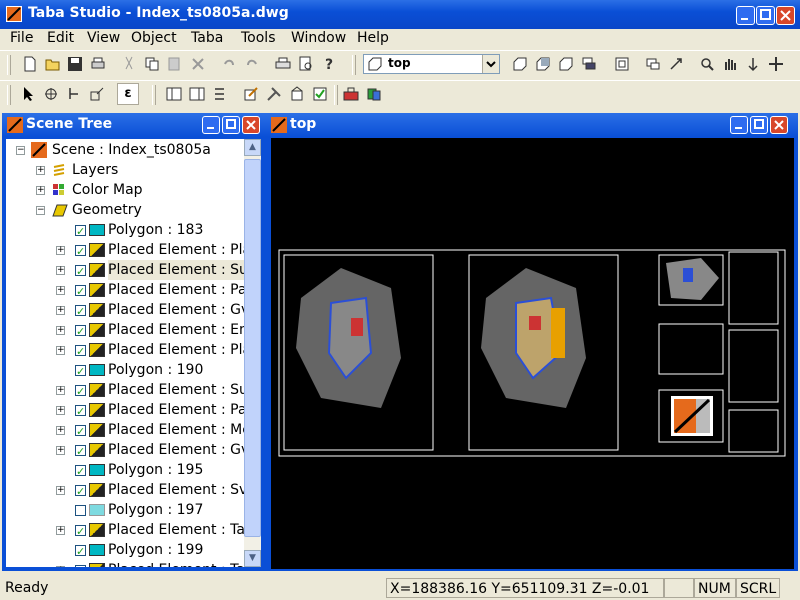 This screenshot has width=800, height=600. What do you see at coordinates (283, 64) in the screenshot?
I see `print-icon` at bounding box center [283, 64].